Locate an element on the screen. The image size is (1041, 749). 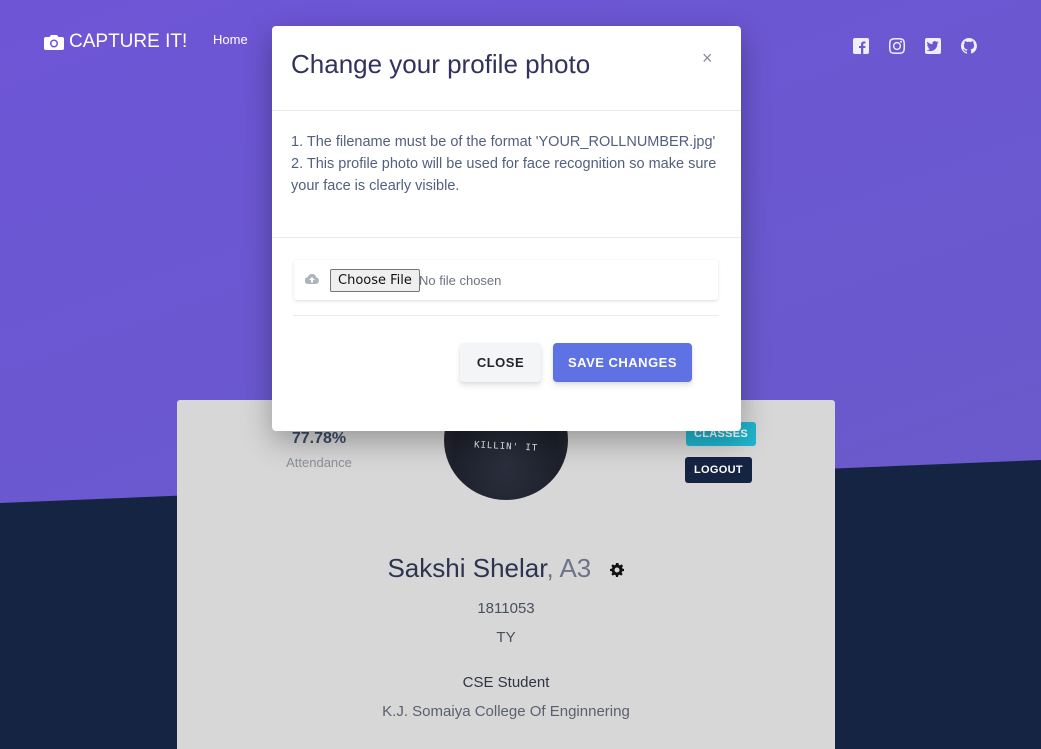
choose-file-button: Choose File is located at coordinates (375, 280).